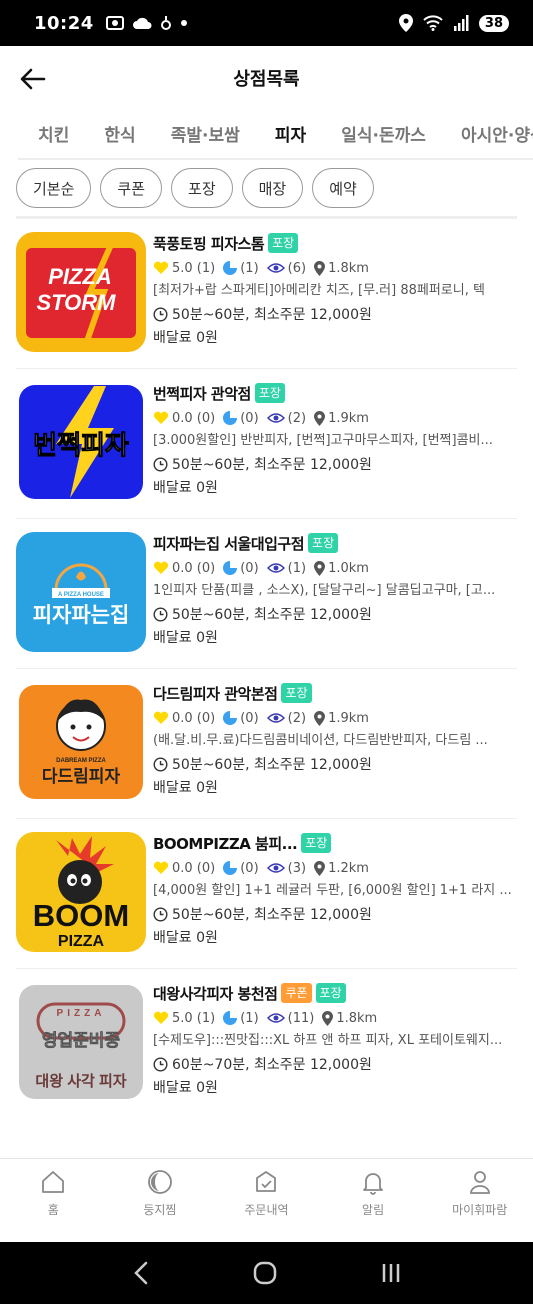 The height and width of the screenshot is (1304, 533). I want to click on tab-korean: 한식, so click(119, 136).